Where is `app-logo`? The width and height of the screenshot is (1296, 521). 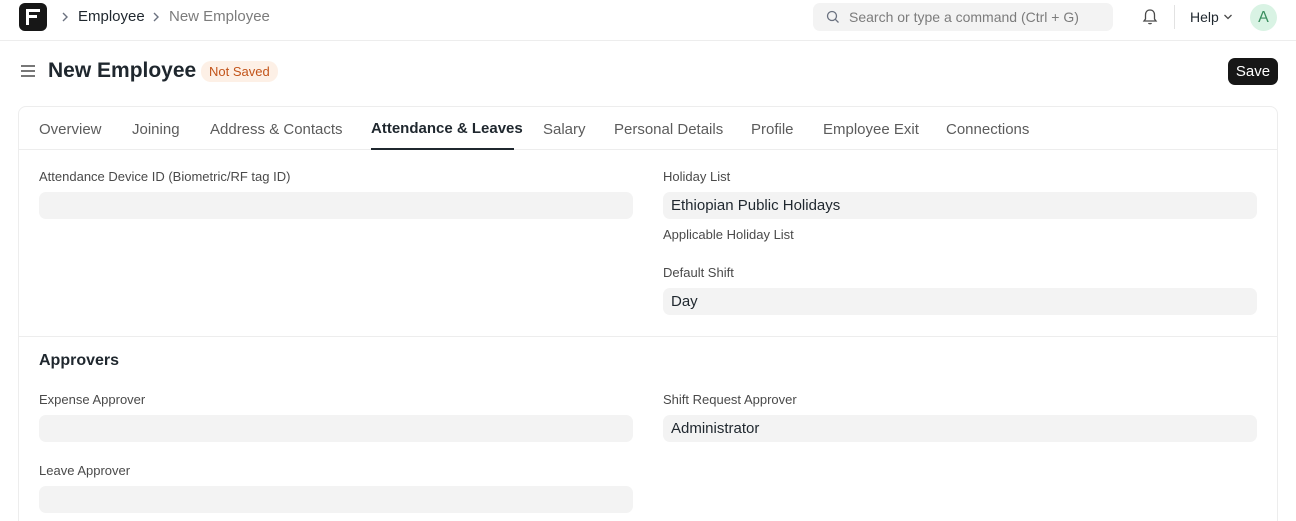
app-logo is located at coordinates (33, 17).